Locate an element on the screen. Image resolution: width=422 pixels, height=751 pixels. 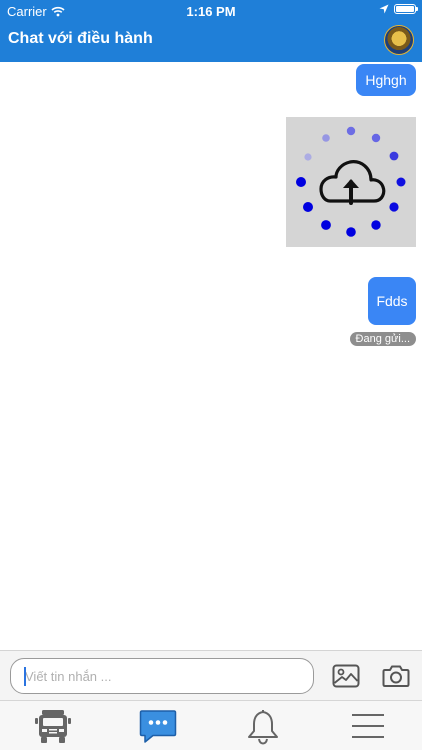
tab-notifications is located at coordinates (262, 726).